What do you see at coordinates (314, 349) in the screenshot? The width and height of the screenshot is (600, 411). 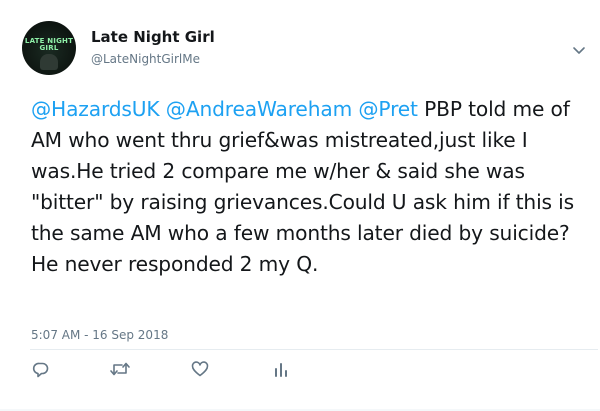 I see `divider` at bounding box center [314, 349].